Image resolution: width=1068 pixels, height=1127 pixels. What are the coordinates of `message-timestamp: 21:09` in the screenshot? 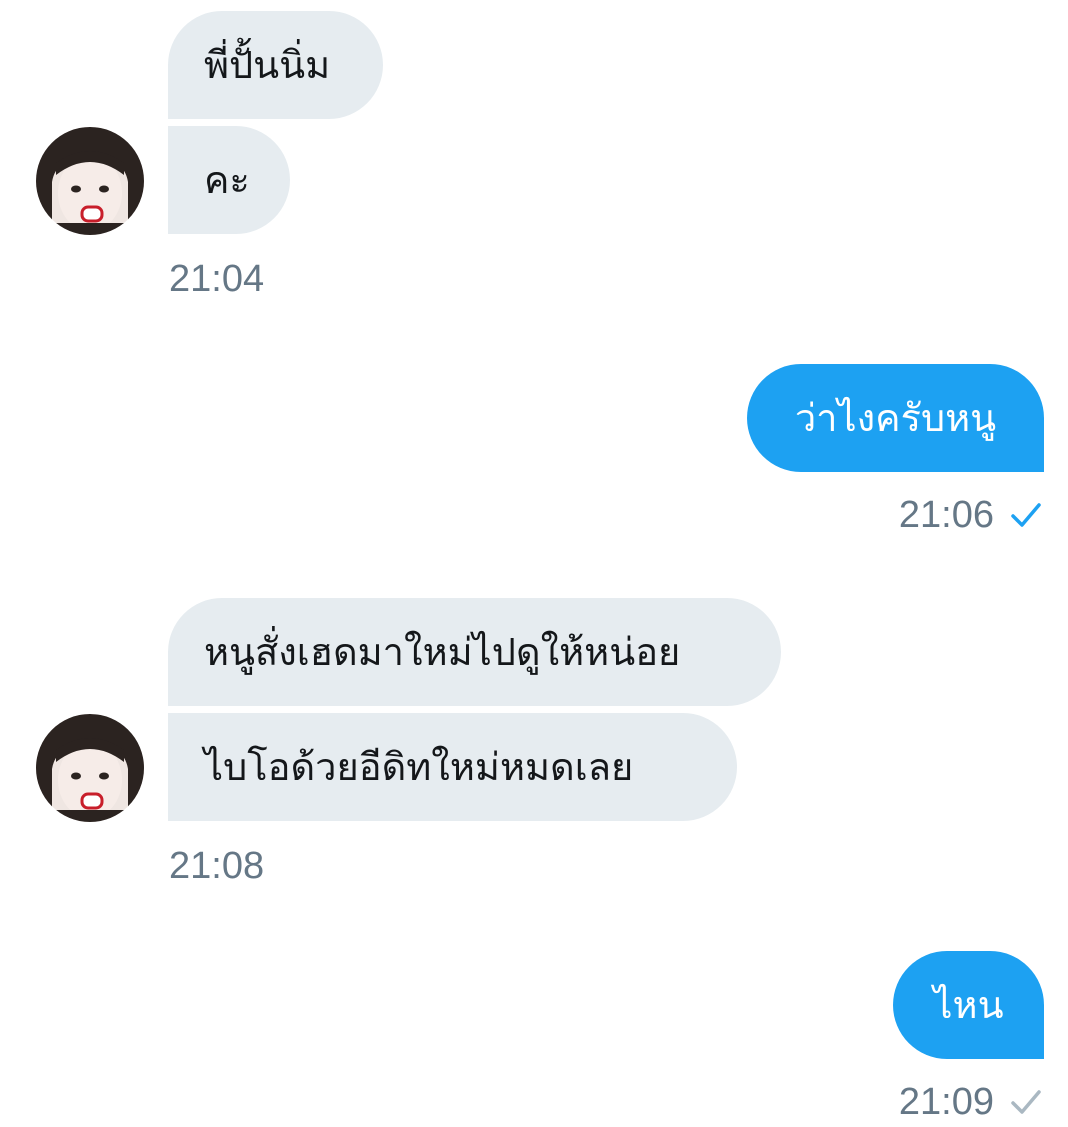 It's located at (946, 1102).